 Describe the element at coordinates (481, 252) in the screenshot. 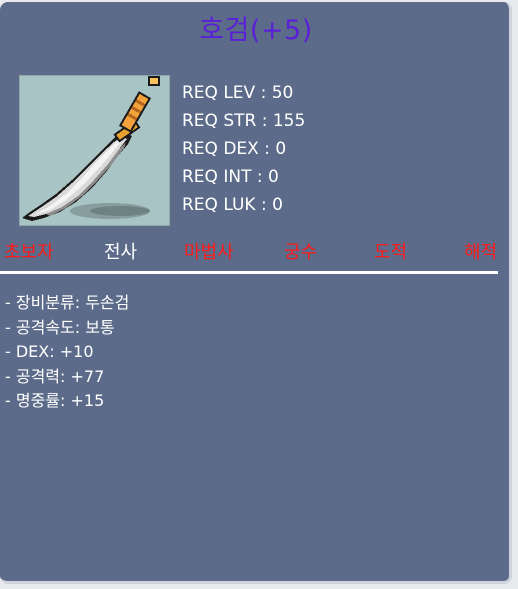

I see `job-pirate: 해적` at that location.